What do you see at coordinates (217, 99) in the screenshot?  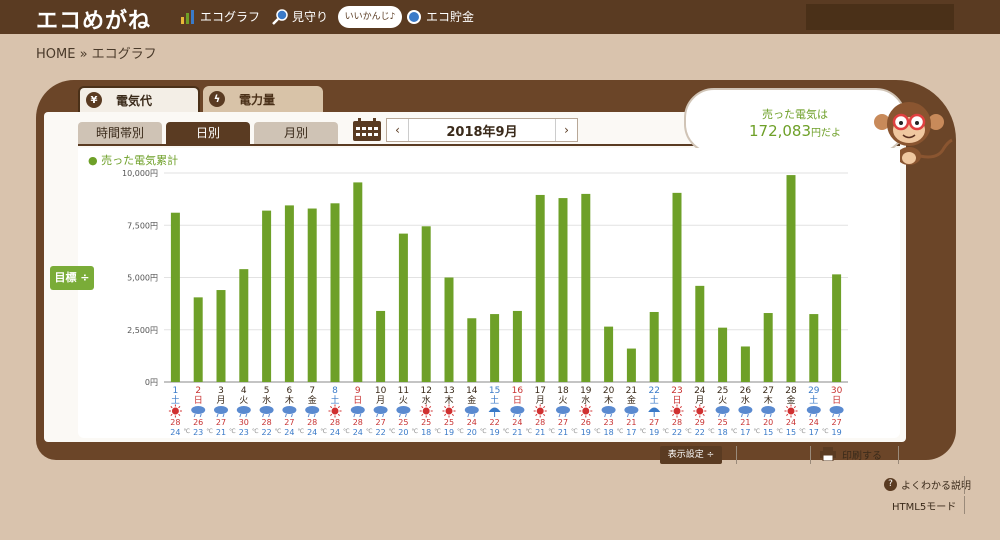 I see `lightning-icon: ϟ` at bounding box center [217, 99].